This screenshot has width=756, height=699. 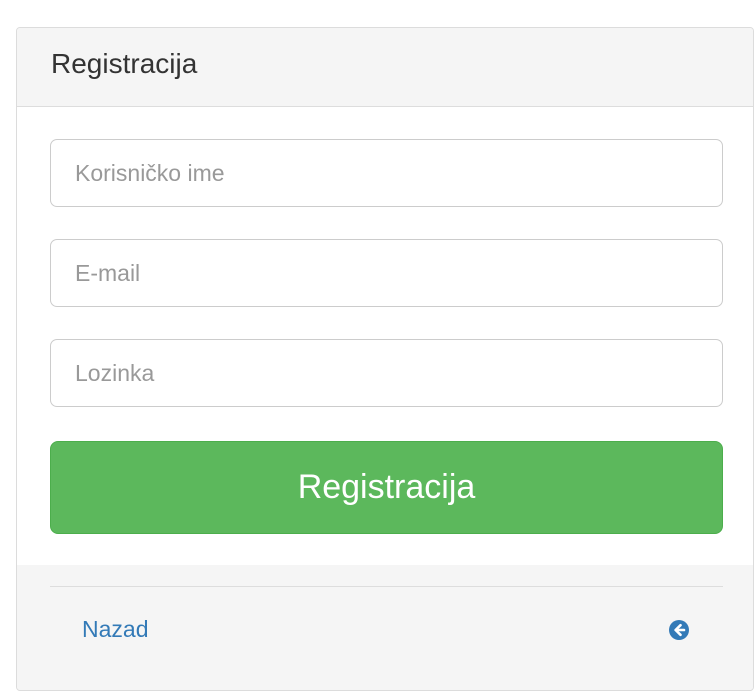 What do you see at coordinates (386, 173) in the screenshot?
I see `username-input` at bounding box center [386, 173].